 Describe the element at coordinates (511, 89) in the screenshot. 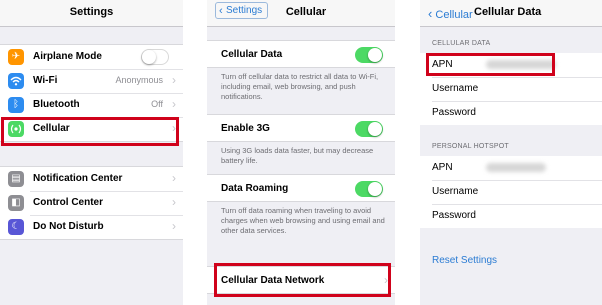

I see `username-row: Username` at that location.